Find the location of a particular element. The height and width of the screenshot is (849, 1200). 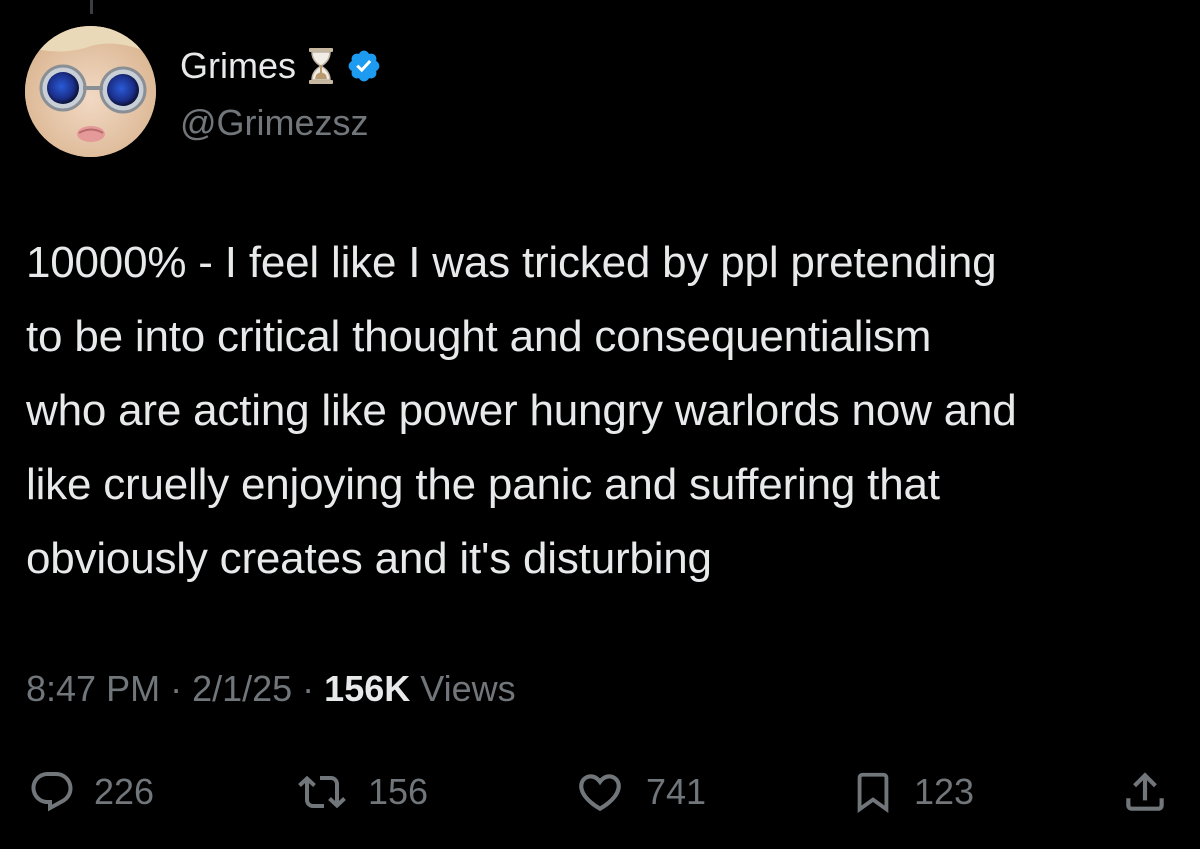

tweet-date: 2/1/25 is located at coordinates (242, 689).